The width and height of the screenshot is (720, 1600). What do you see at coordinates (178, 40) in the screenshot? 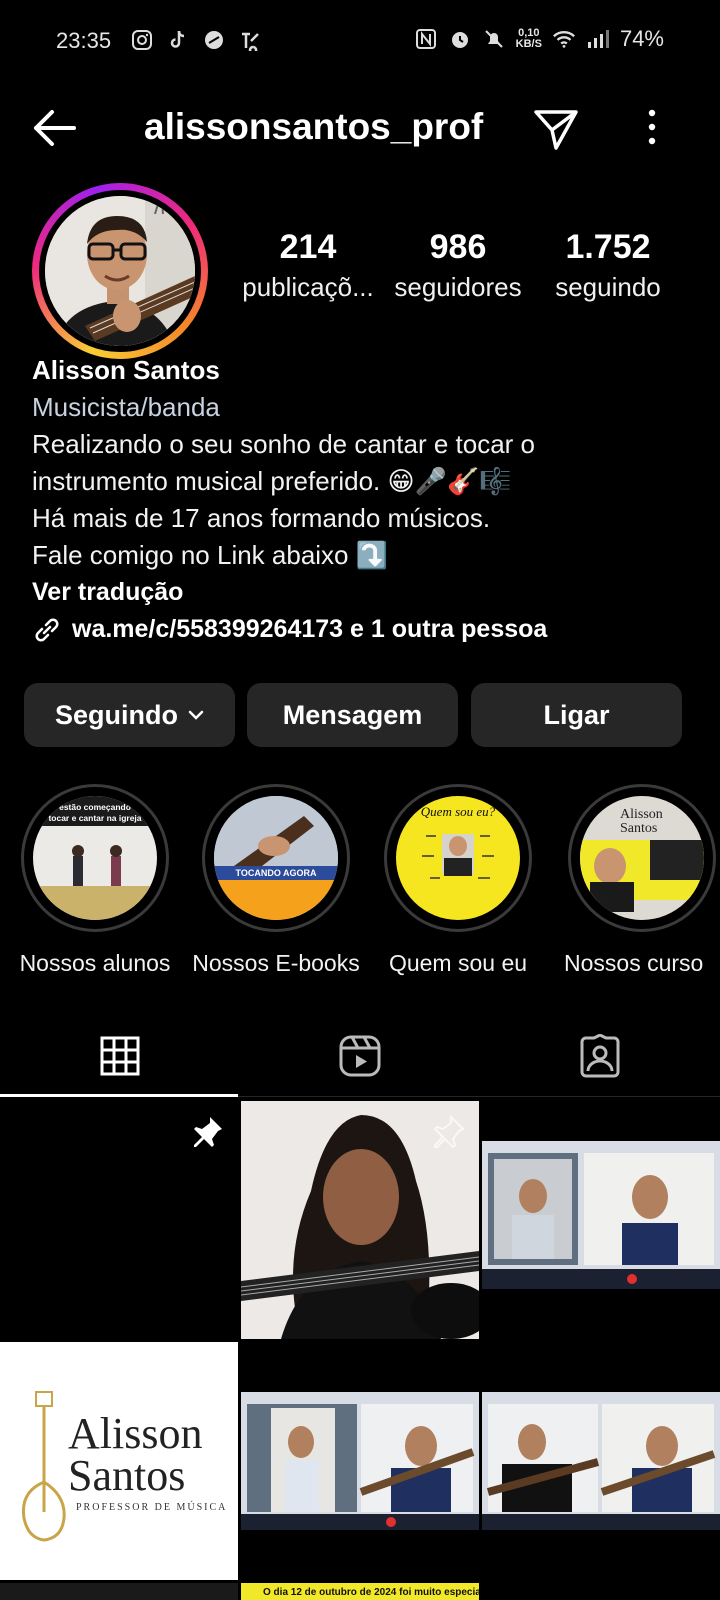
I see `tiktok-icon` at bounding box center [178, 40].